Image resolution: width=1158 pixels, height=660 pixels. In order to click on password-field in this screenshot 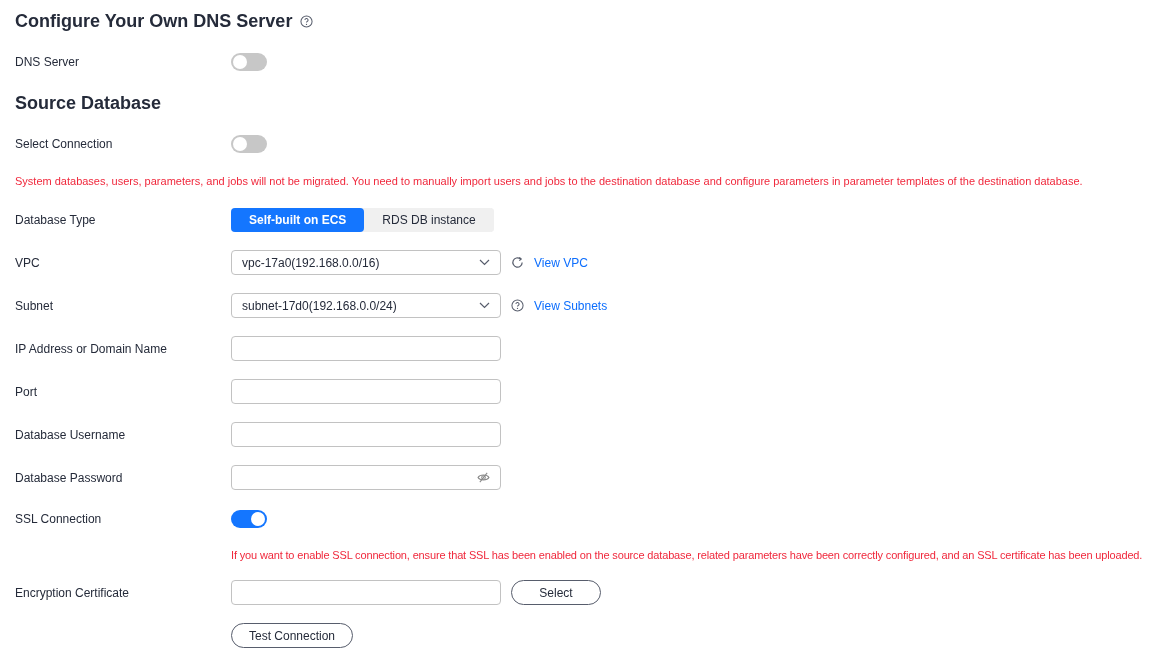, I will do `click(366, 477)`.